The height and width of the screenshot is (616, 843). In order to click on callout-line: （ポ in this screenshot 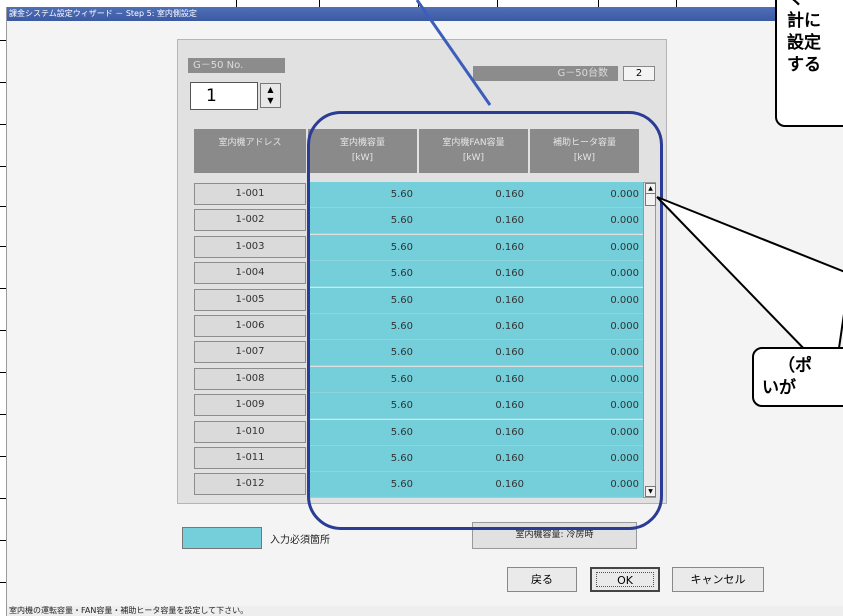, I will do `click(795, 366)`.